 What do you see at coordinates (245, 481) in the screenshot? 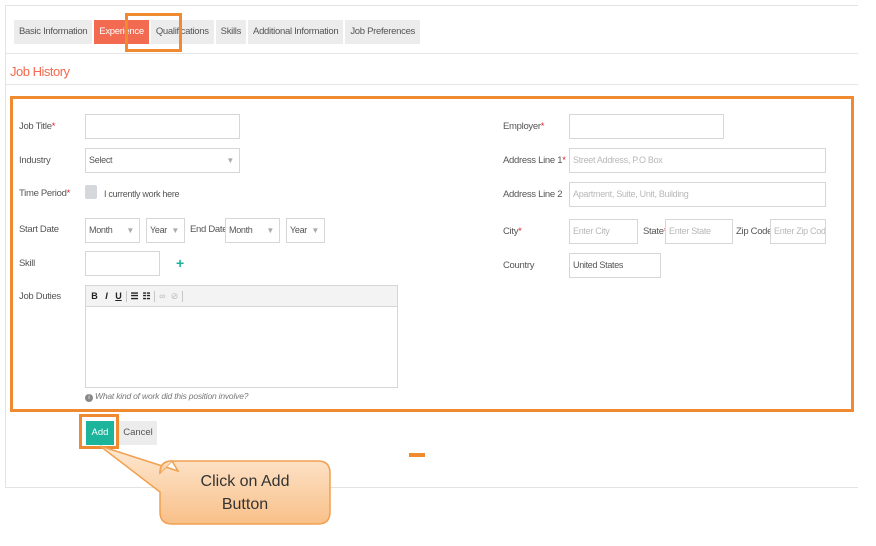
I see `callout-line-1: Click on Add` at bounding box center [245, 481].